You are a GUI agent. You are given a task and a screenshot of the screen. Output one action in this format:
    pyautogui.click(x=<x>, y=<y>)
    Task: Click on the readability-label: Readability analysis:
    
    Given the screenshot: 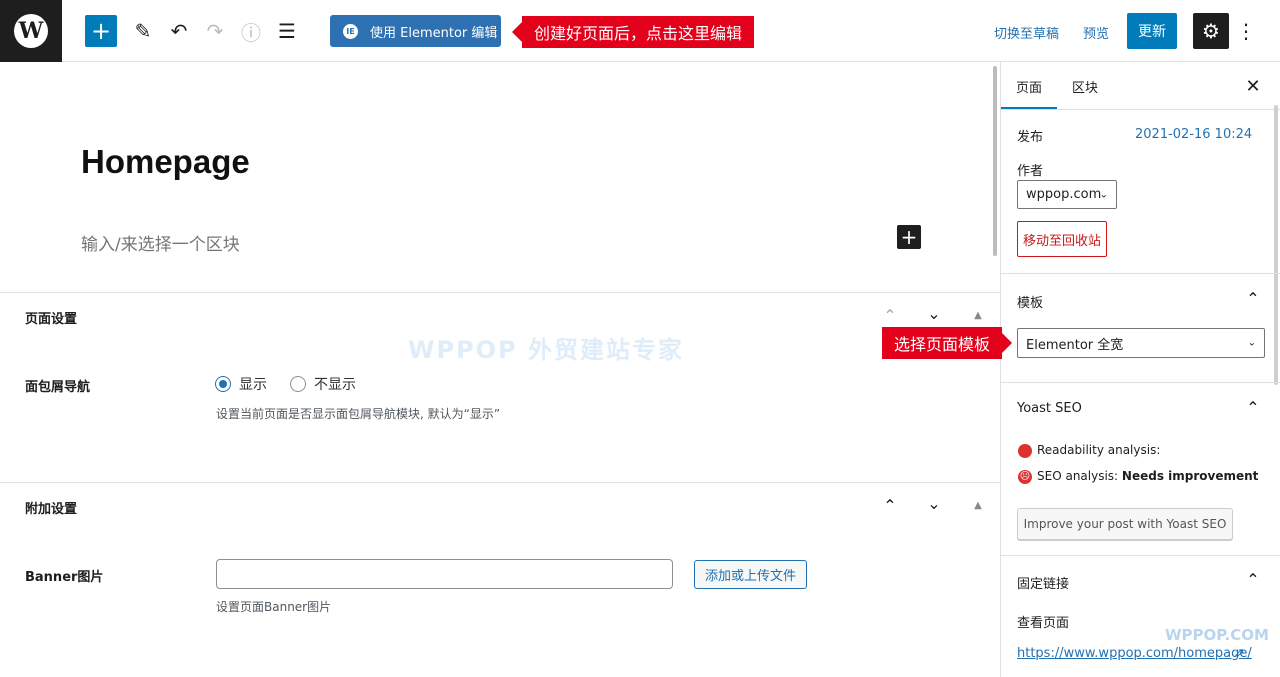 What is the action you would take?
    pyautogui.click(x=1099, y=450)
    